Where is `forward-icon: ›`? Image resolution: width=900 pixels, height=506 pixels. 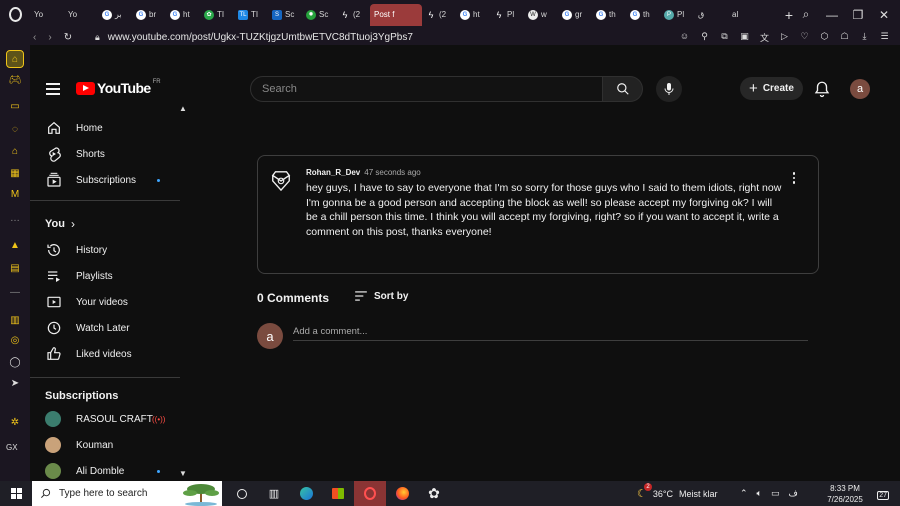 forward-icon: › is located at coordinates (49, 37).